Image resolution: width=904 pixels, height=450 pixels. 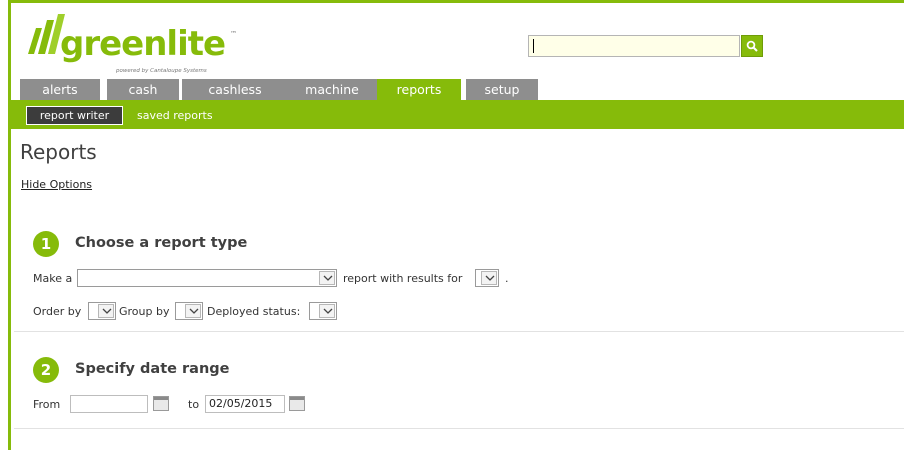 I want to click on tab-reports: reports, so click(x=419, y=90).